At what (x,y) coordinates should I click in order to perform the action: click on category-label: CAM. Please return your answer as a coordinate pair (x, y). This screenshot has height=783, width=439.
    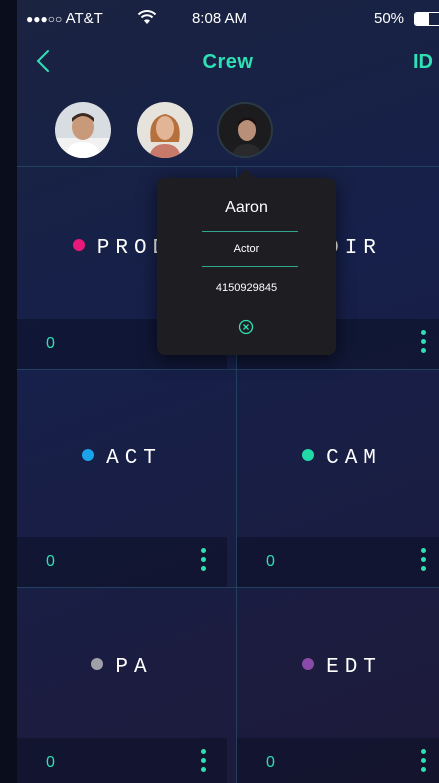
    Looking at the image, I should click on (338, 458).